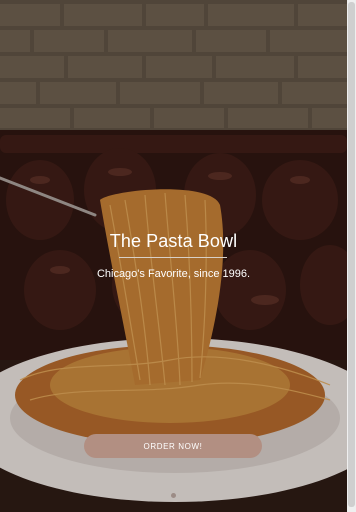  I want to click on restaurant-tagline: Chicago's Favorite, since 1996., so click(173, 274).